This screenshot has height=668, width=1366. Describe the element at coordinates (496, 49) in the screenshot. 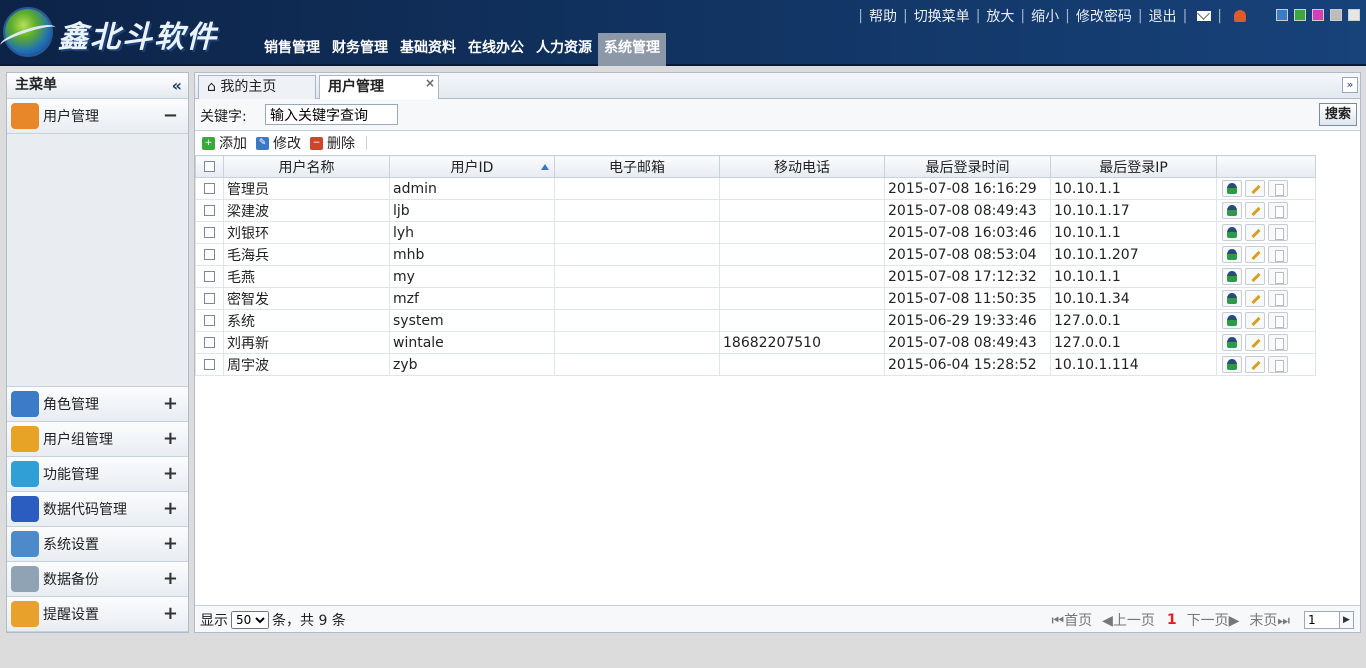

I see `top-nav-item: 在线办公` at that location.